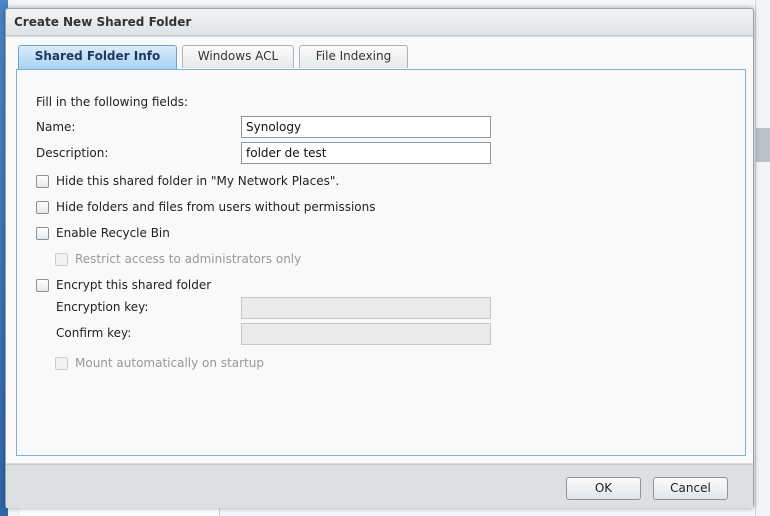 This screenshot has height=516, width=770. Describe the element at coordinates (188, 259) in the screenshot. I see `checkbox-label: Restrict access to administrators only` at that location.